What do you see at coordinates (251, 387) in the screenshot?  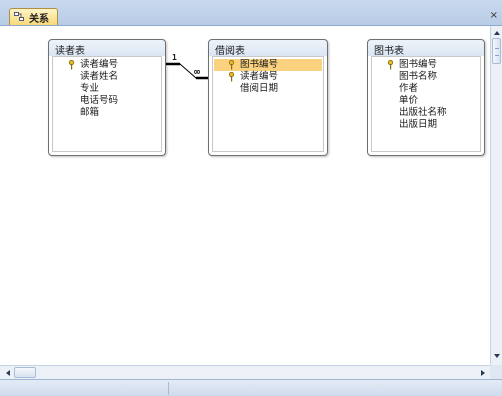 I see `status-bar` at bounding box center [251, 387].